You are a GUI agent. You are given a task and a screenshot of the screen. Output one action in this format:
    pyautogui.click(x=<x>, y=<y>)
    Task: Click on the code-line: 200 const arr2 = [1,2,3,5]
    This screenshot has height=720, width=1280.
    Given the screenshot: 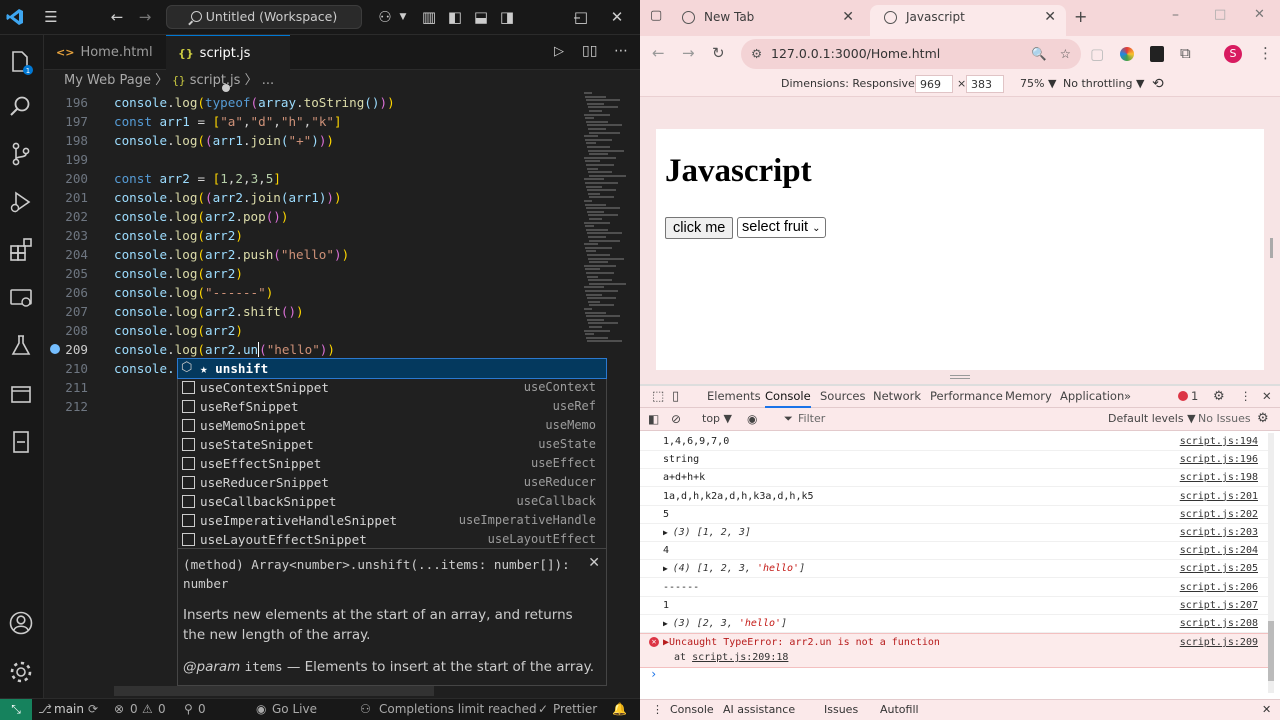 What is the action you would take?
    pyautogui.click(x=309, y=178)
    